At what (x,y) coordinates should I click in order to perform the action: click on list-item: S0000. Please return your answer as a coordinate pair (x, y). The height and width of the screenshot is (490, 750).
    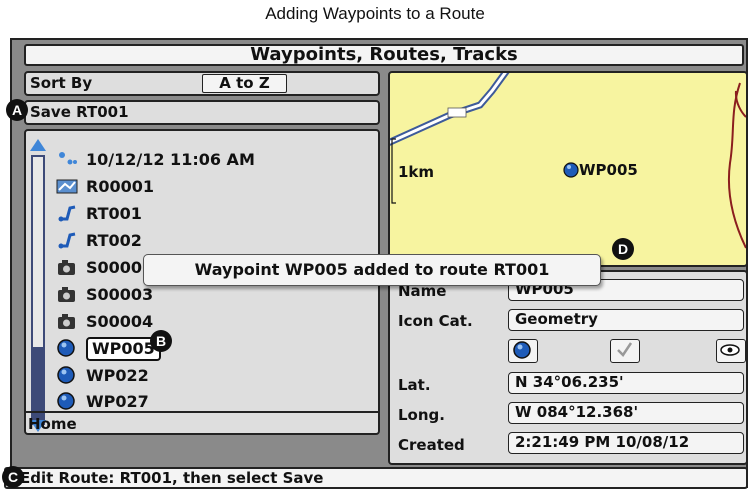
    Looking at the image, I should click on (99, 268).